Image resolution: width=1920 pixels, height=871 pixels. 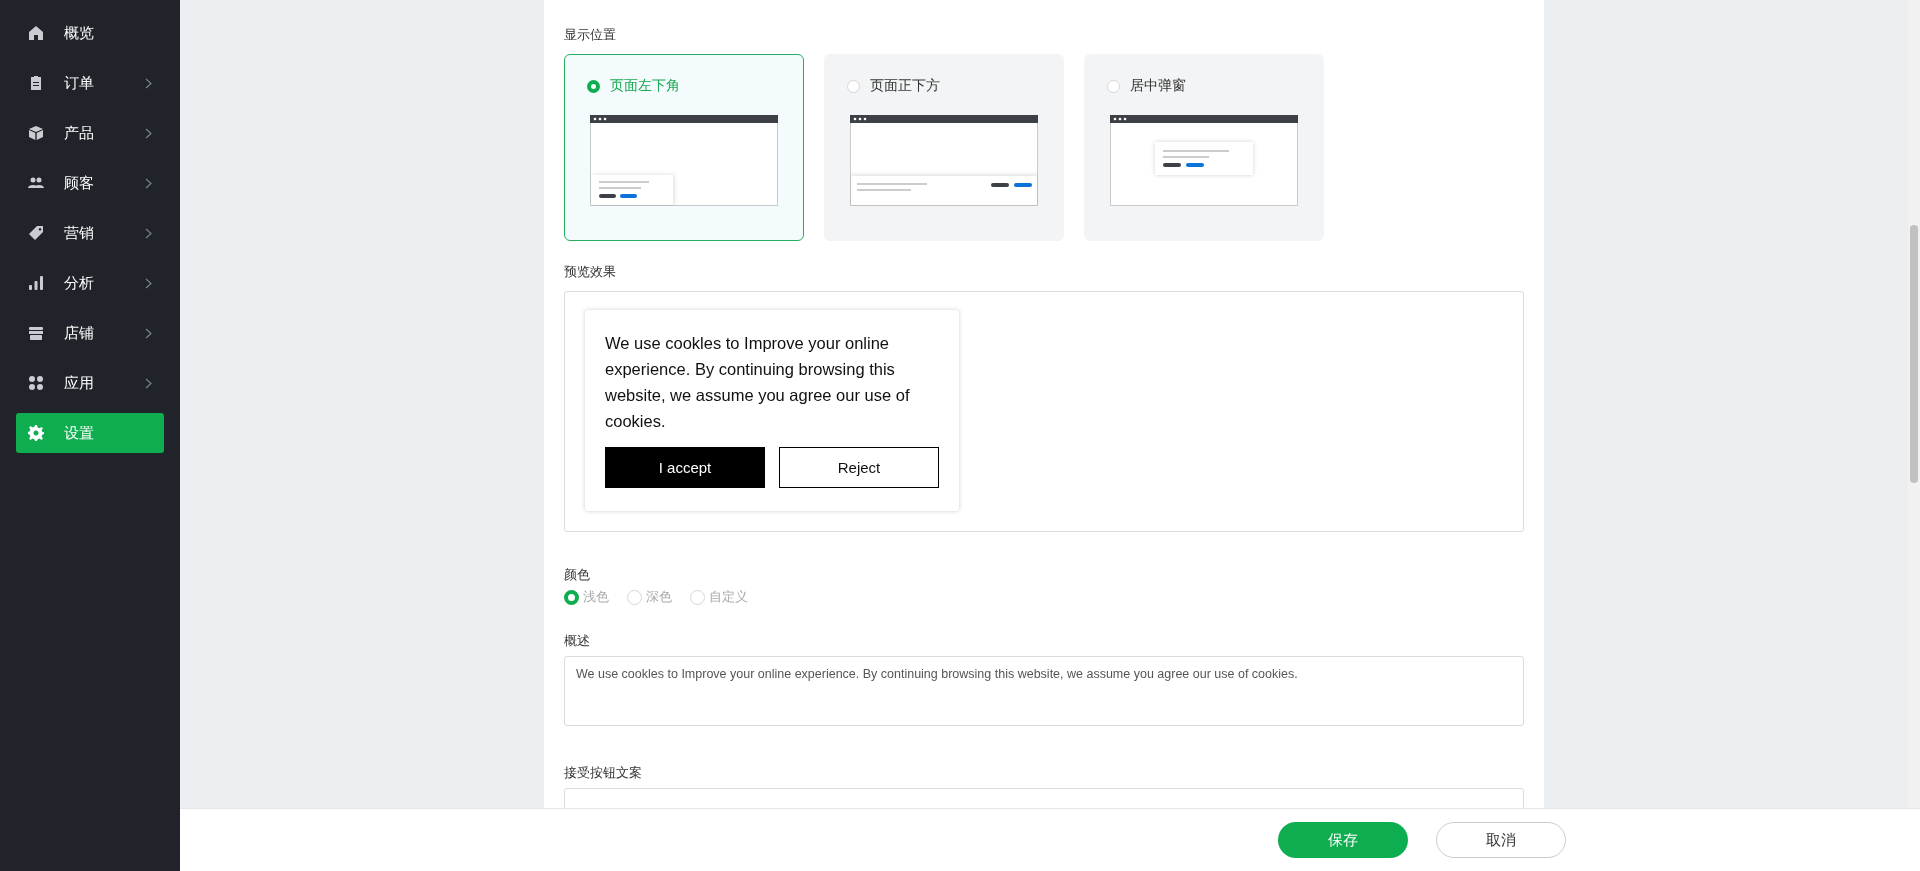 I want to click on sidebar-item: 产品, so click(x=90, y=133).